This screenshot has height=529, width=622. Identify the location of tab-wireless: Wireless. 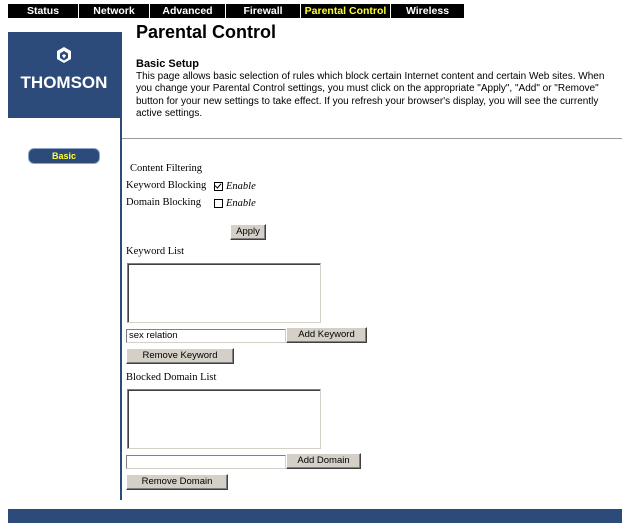
(427, 11).